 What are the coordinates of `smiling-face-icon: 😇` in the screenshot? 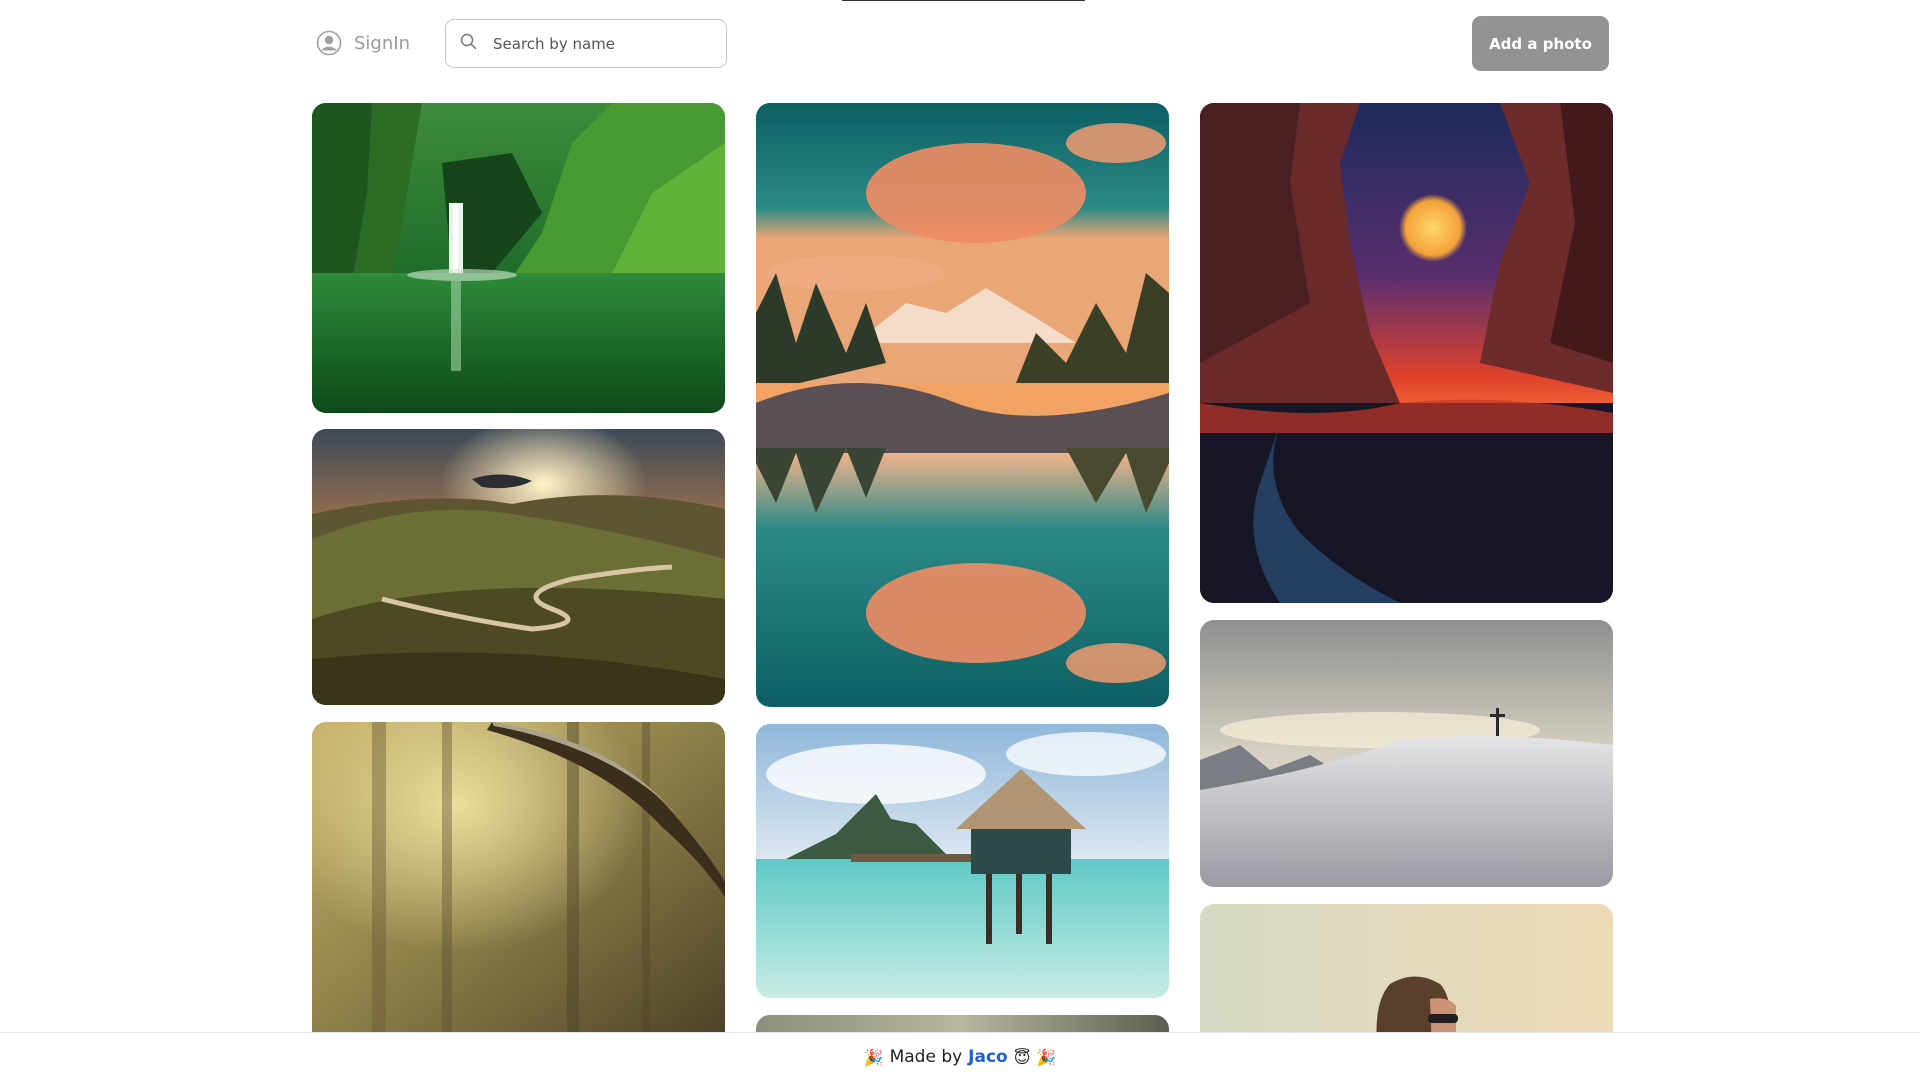 It's located at (1022, 1057).